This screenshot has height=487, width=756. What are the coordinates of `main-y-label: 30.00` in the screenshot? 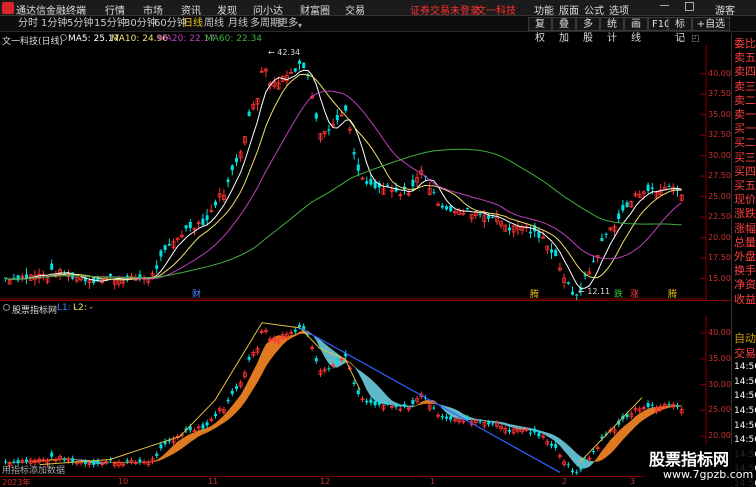 It's located at (719, 155).